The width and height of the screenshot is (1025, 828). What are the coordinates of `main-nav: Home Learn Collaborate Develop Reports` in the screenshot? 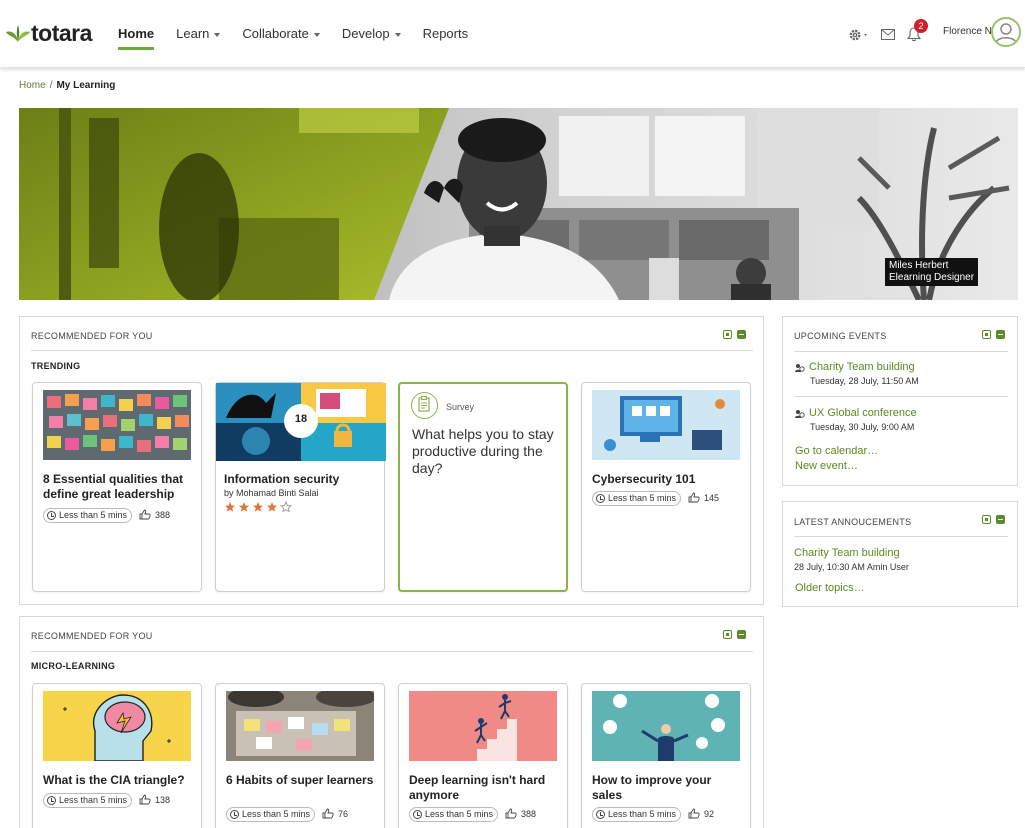 It's located at (304, 38).